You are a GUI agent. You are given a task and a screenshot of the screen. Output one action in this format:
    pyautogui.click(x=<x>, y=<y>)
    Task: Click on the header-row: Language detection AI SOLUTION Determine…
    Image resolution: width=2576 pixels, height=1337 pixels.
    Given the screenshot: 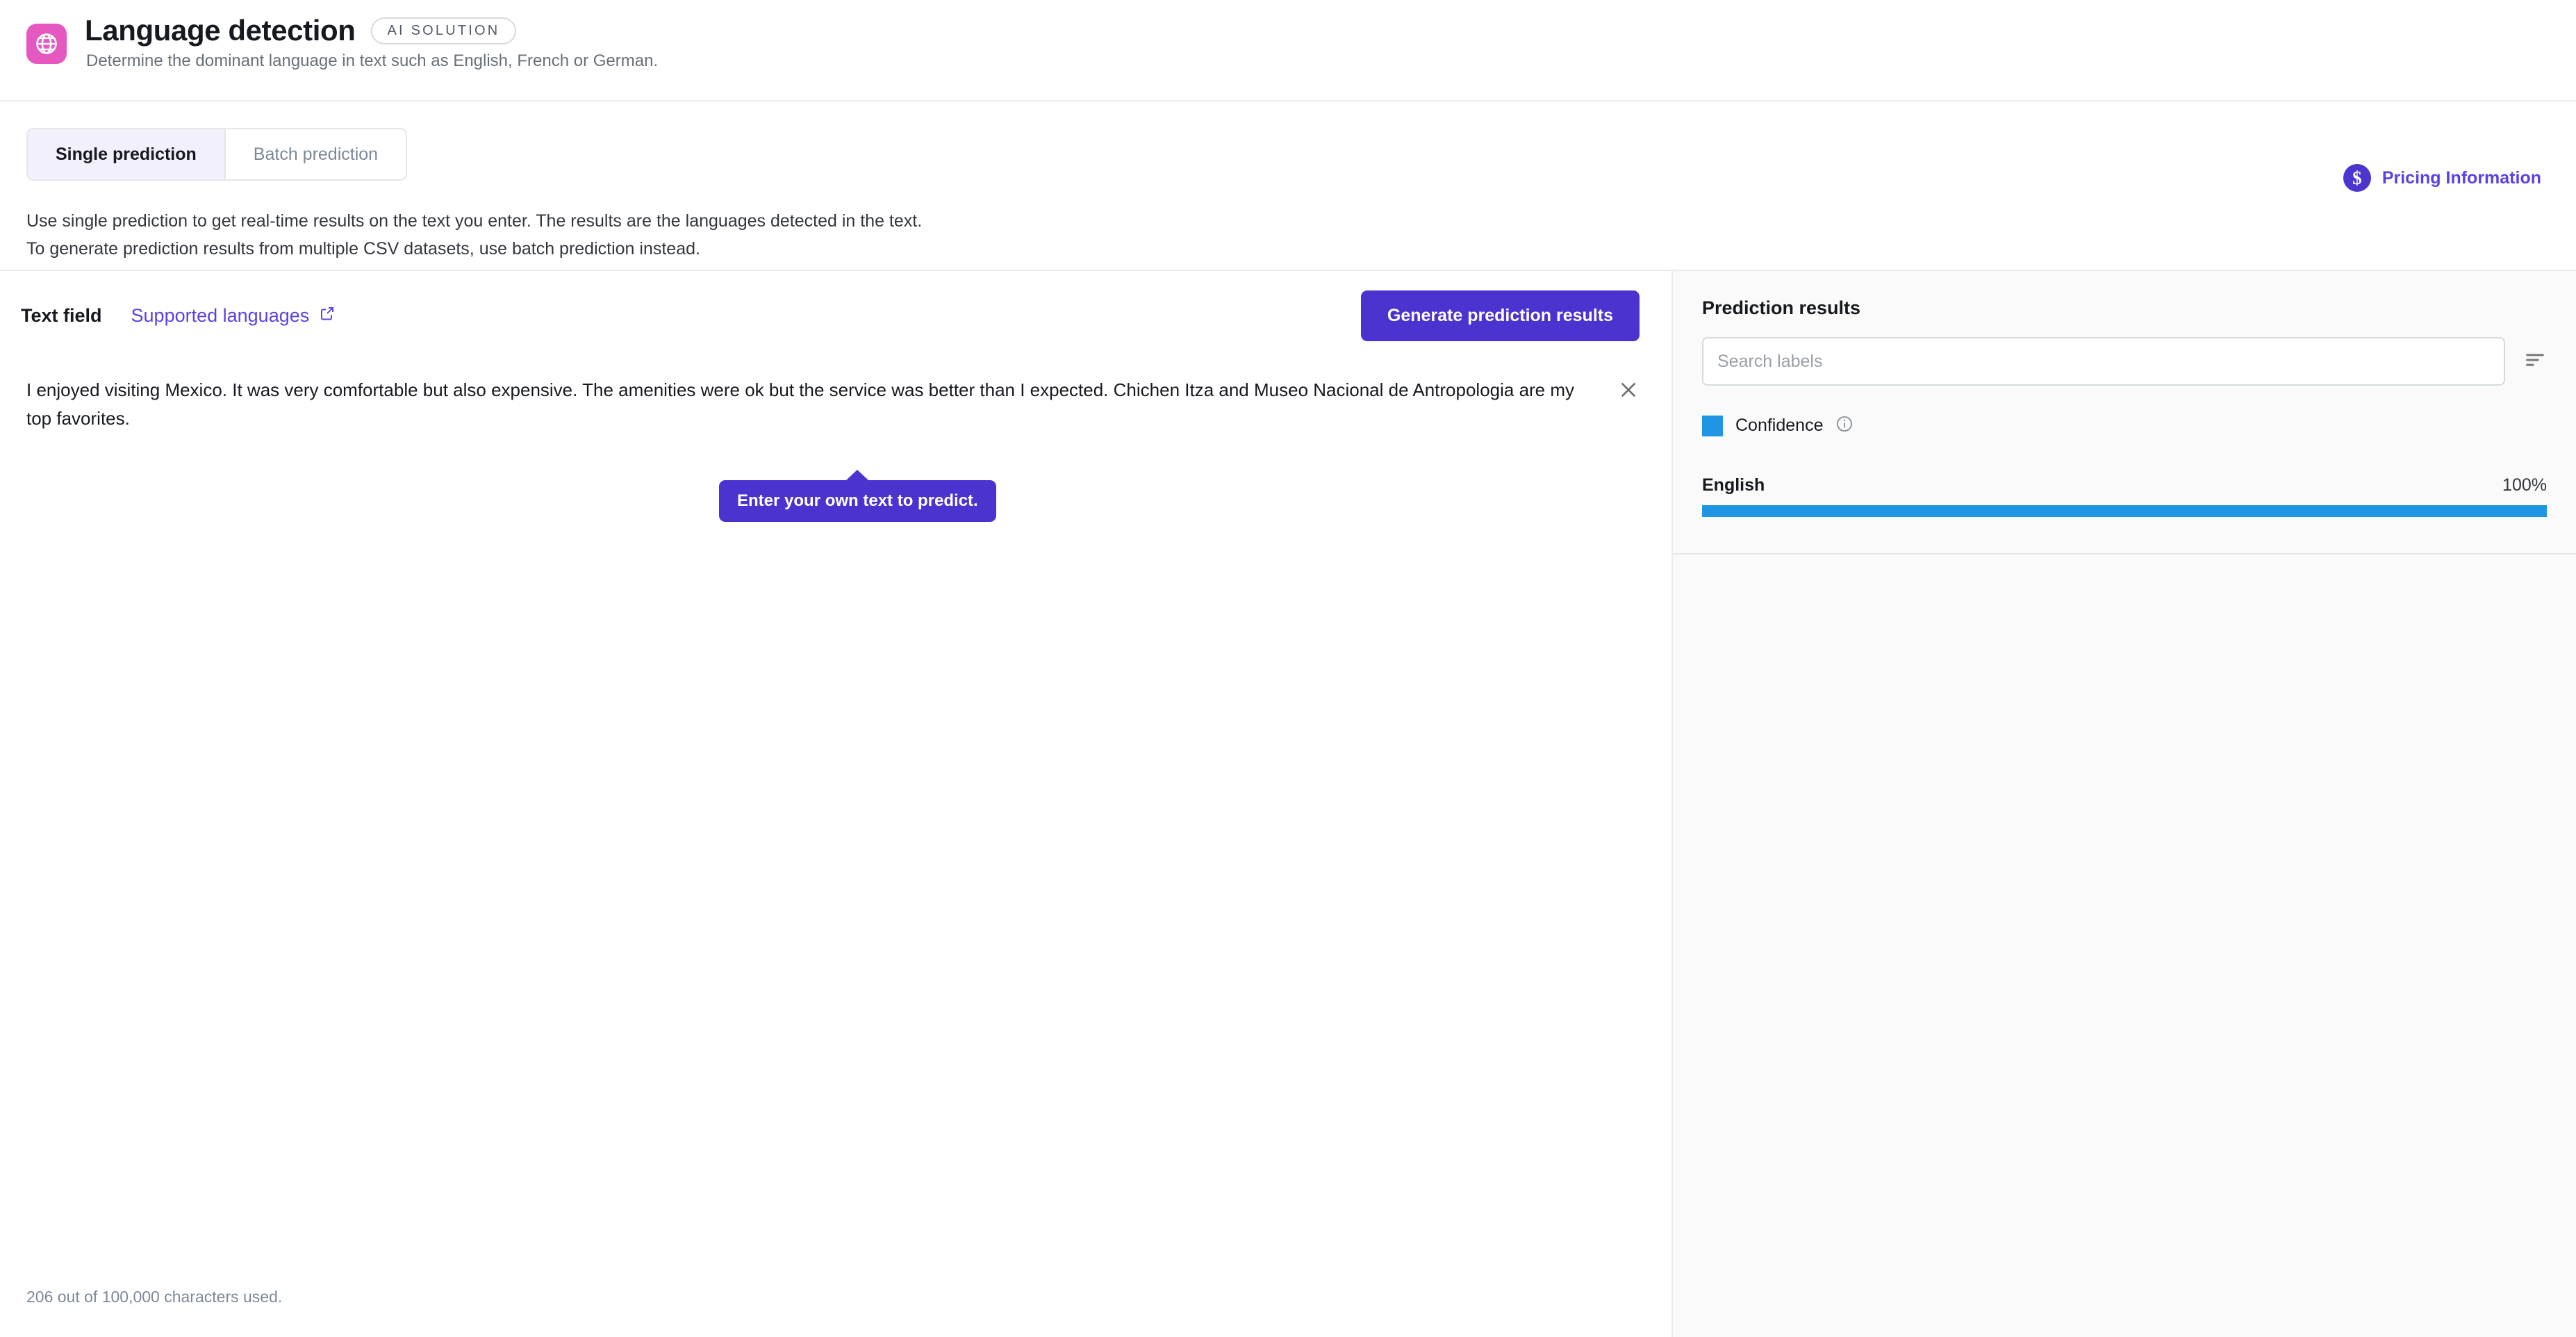 What is the action you would take?
    pyautogui.click(x=1301, y=43)
    